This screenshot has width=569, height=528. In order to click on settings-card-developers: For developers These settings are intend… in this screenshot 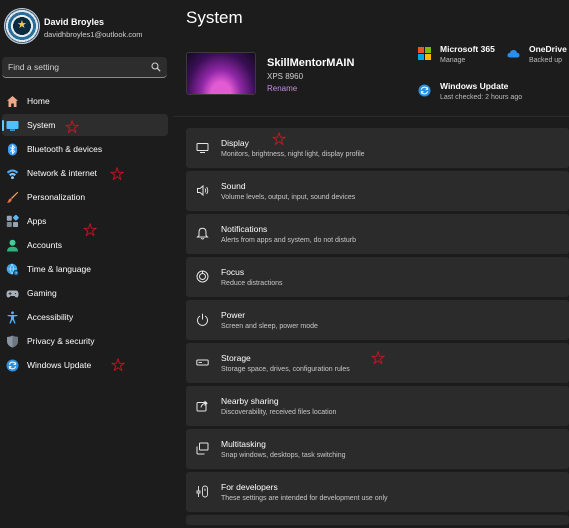, I will do `click(377, 492)`.